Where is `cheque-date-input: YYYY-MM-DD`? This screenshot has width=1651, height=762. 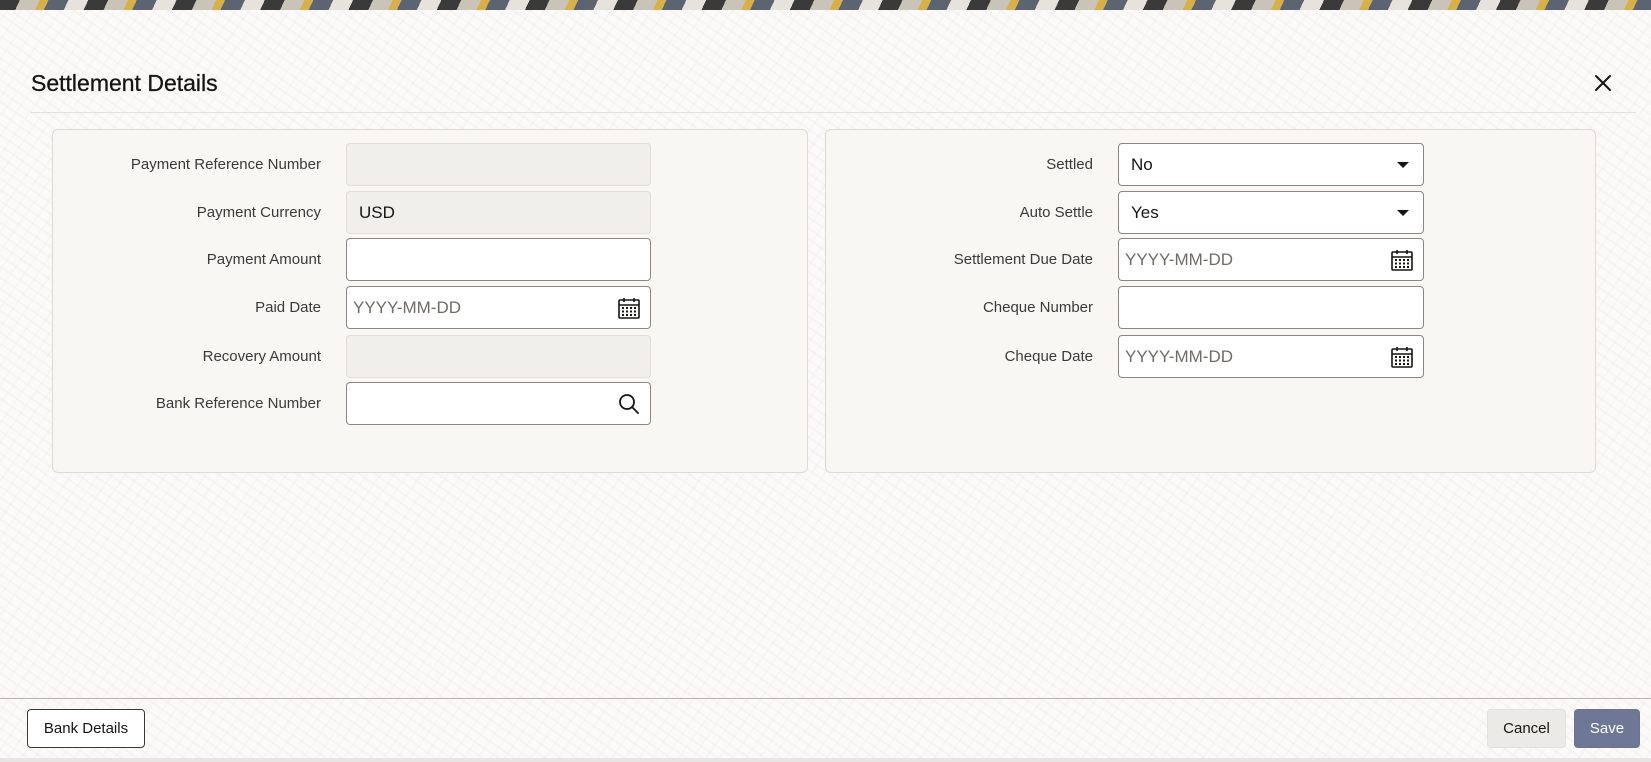
cheque-date-input: YYYY-MM-DD is located at coordinates (1271, 356).